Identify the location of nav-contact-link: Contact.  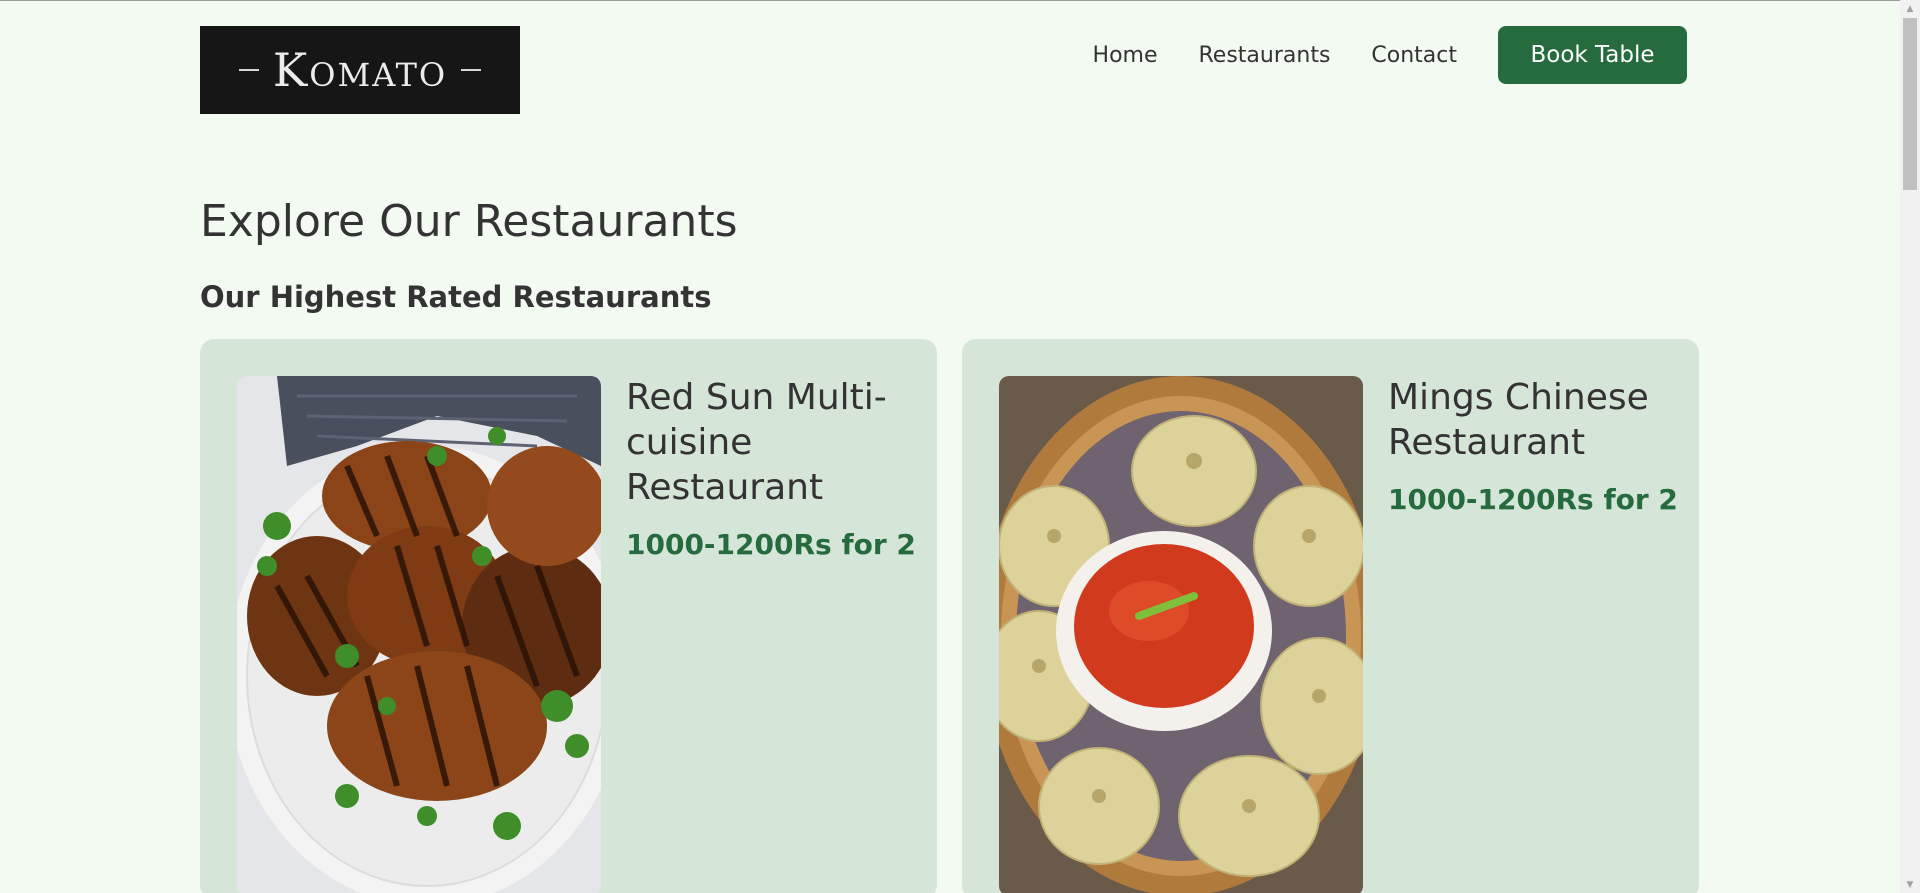
(1414, 55).